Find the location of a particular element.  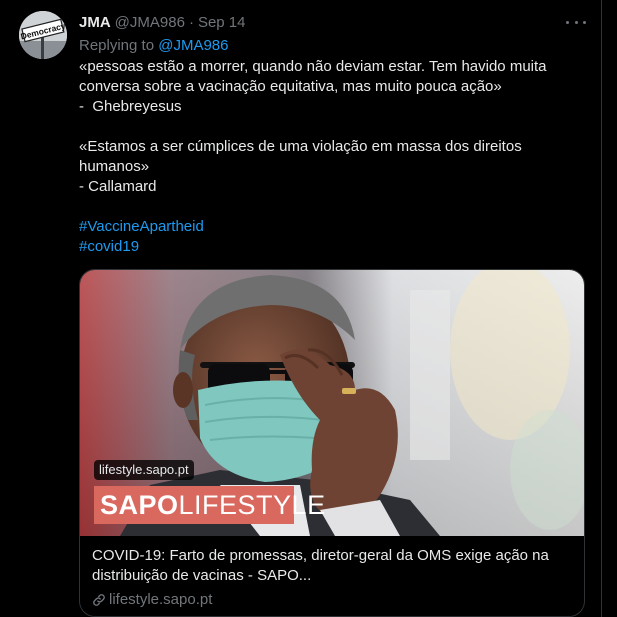

tweet-date: Sep 14 is located at coordinates (222, 22).